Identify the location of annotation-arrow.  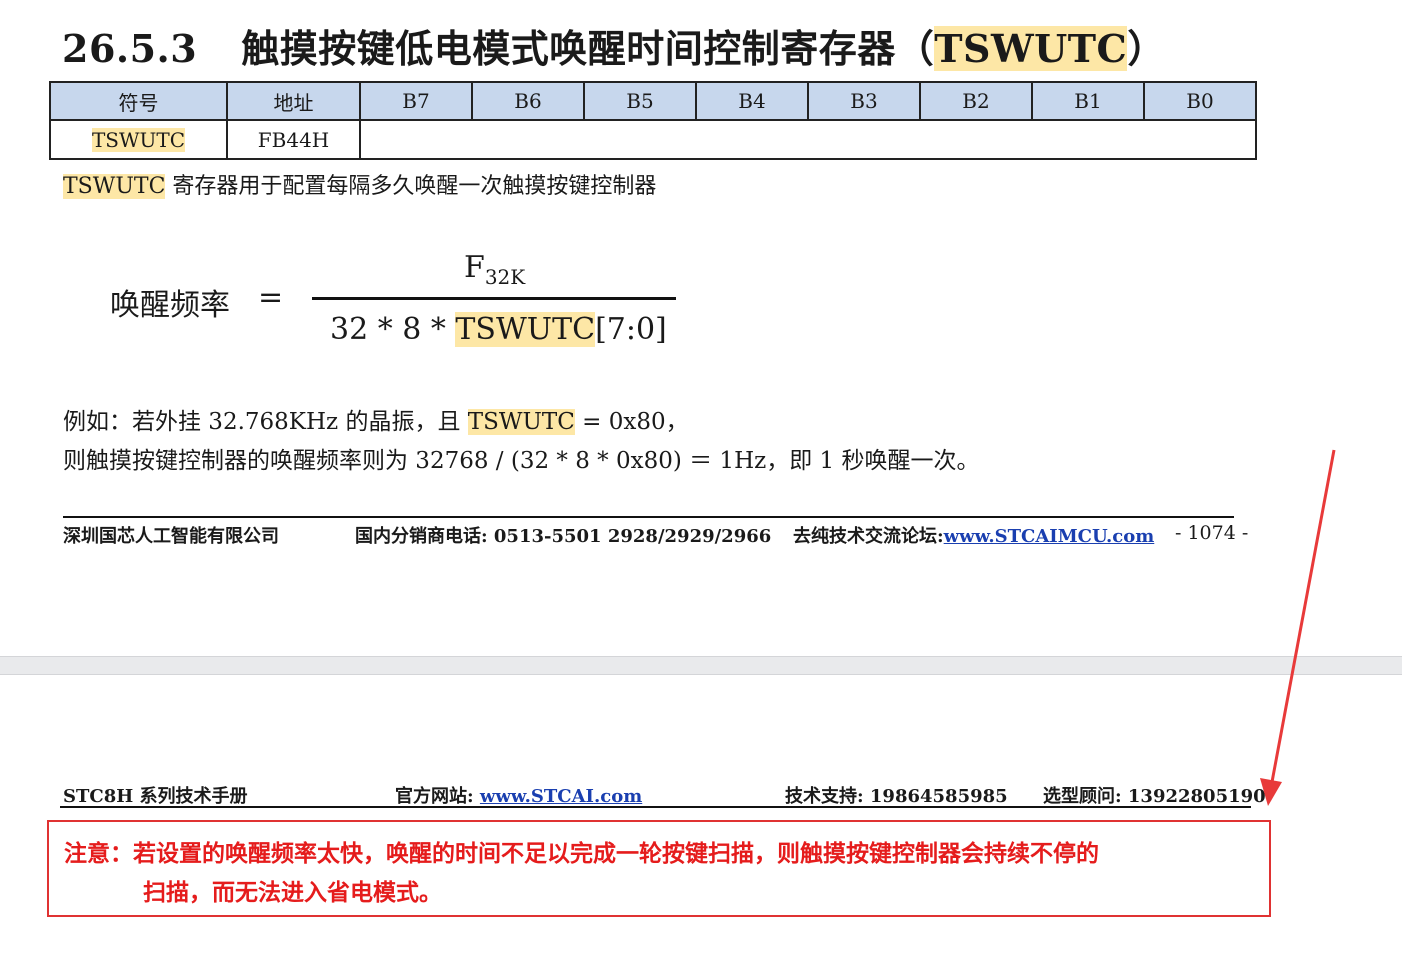
(1298, 627).